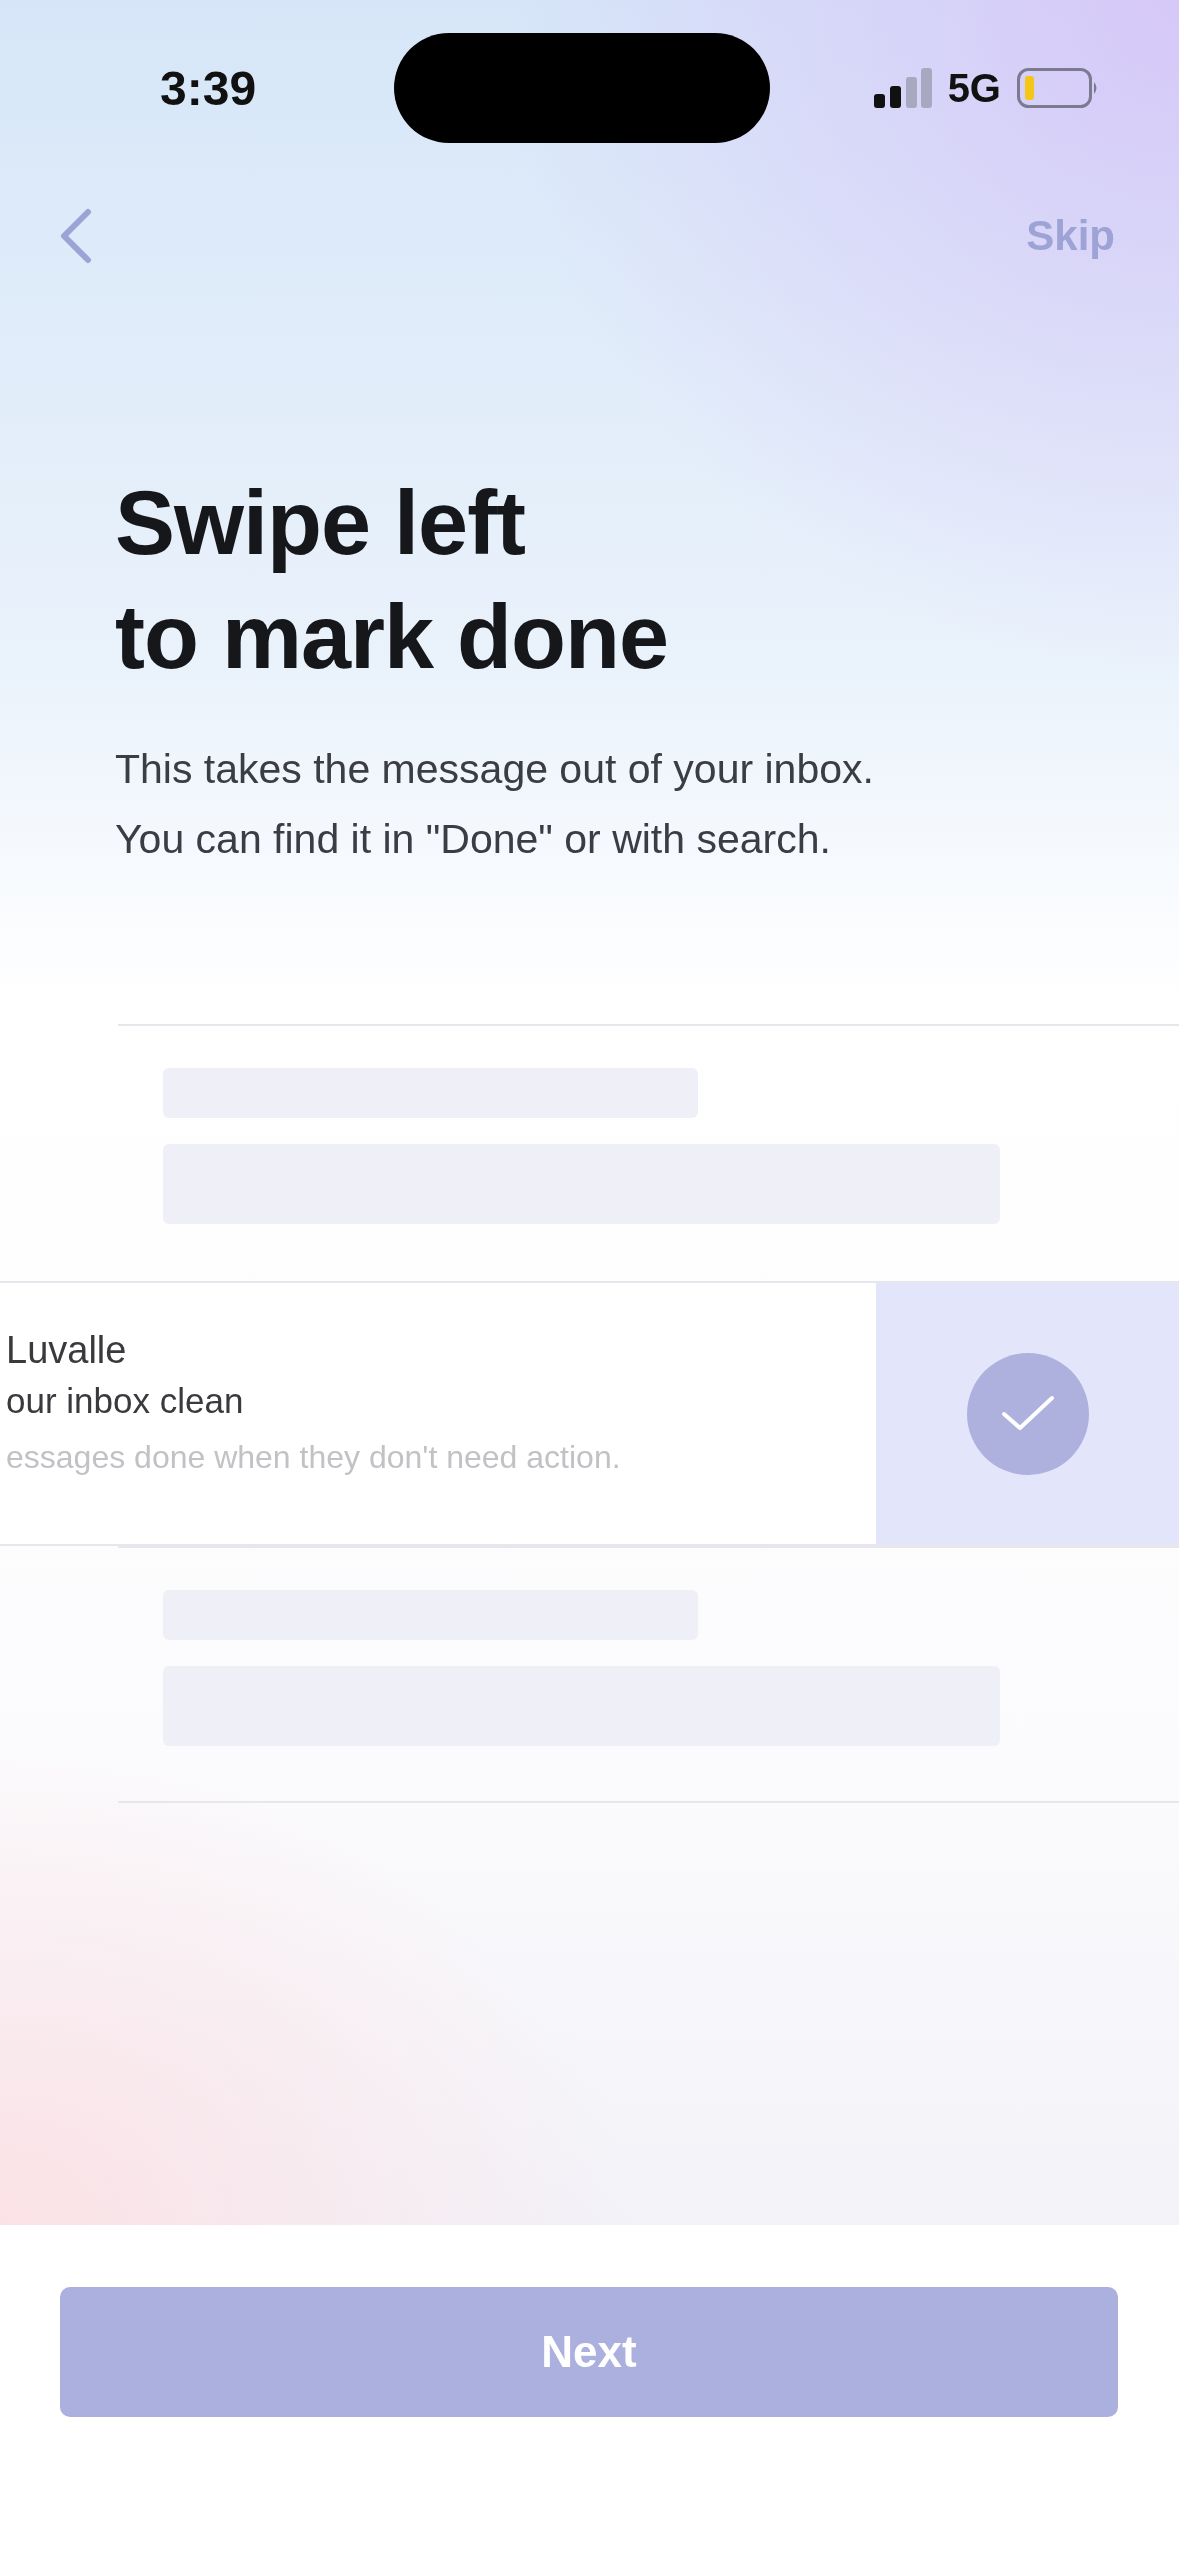 The width and height of the screenshot is (1179, 2556). What do you see at coordinates (589, 2352) in the screenshot?
I see `next-button: Next` at bounding box center [589, 2352].